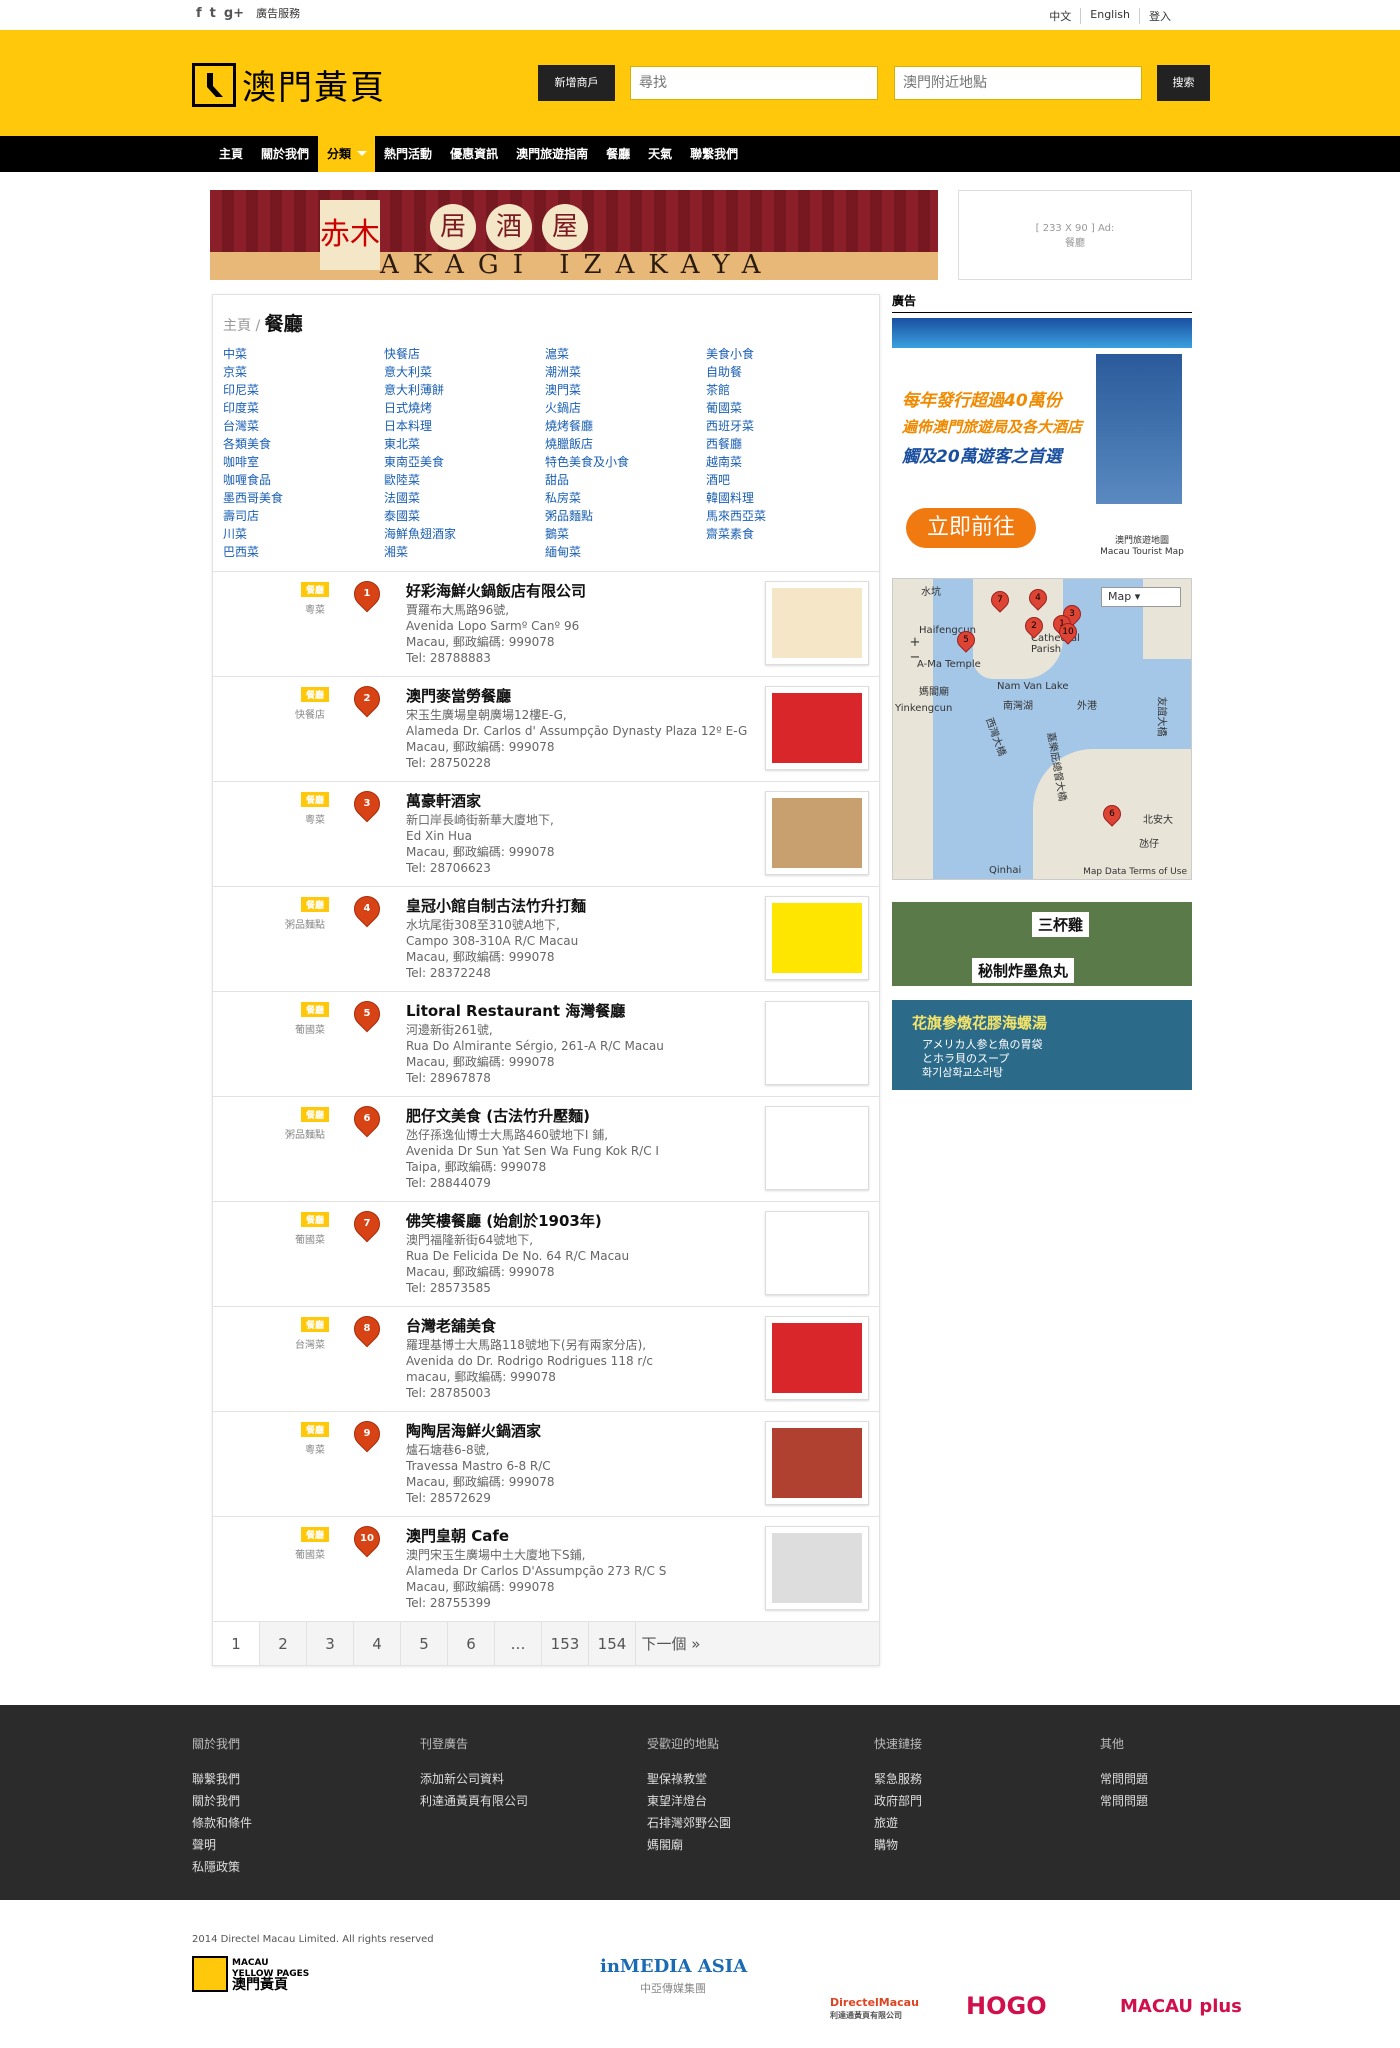  I want to click on category-link: 西餐廳, so click(786, 444).